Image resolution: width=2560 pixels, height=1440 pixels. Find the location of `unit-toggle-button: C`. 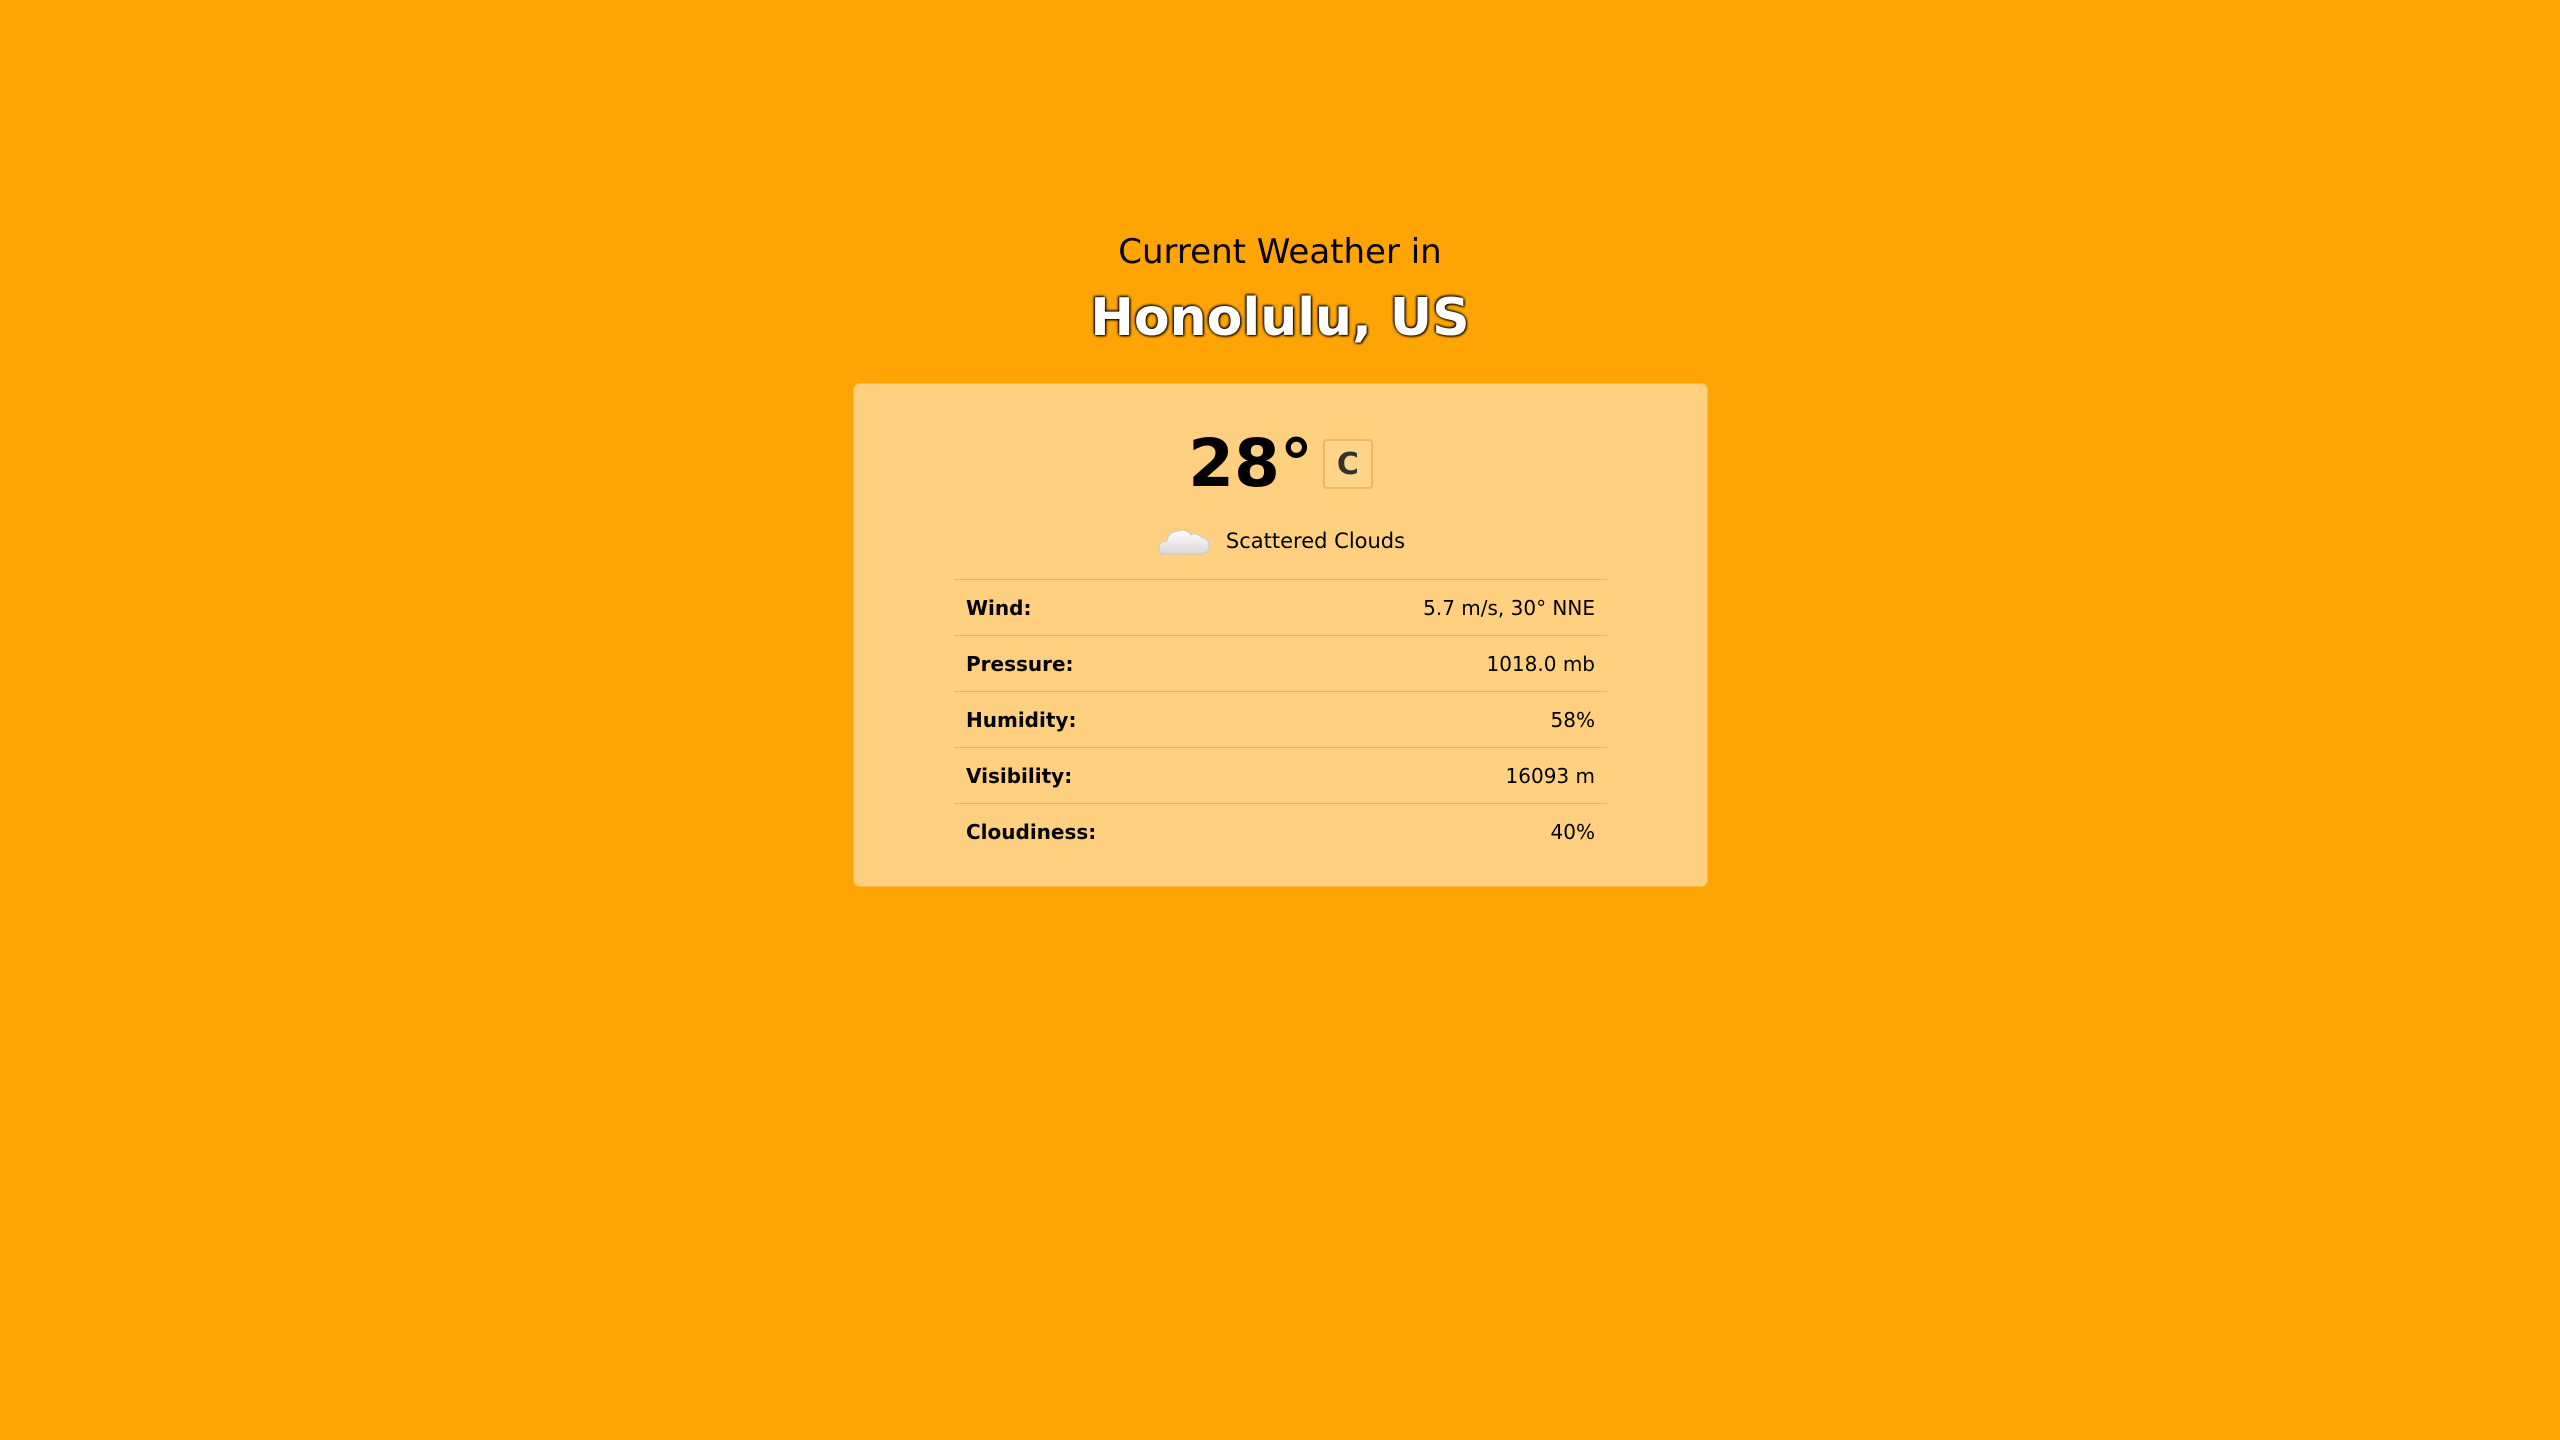

unit-toggle-button: C is located at coordinates (1347, 464).